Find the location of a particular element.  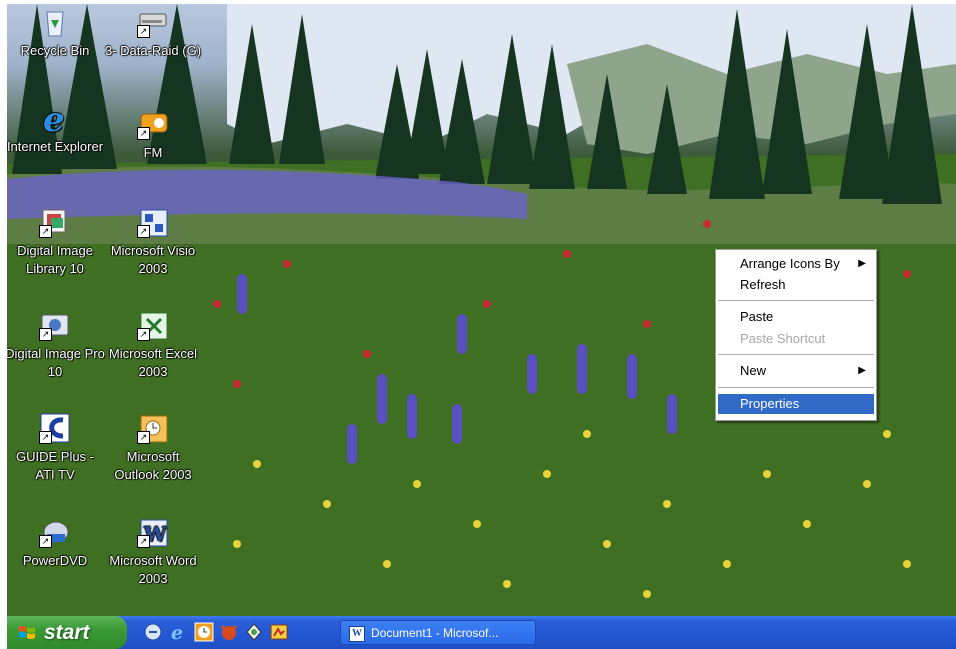

show-desktop-icon is located at coordinates (153, 632).